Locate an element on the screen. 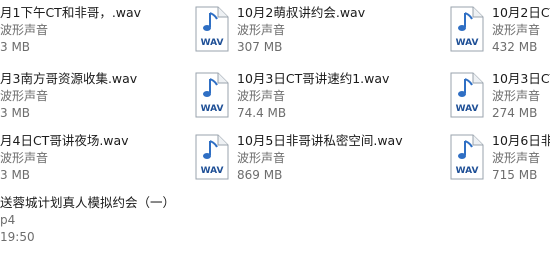 Image resolution: width=550 pixels, height=256 pixels. file-meta: 月4日CT哥讲夜场.wav 波形声音 3 MB is located at coordinates (64, 158).